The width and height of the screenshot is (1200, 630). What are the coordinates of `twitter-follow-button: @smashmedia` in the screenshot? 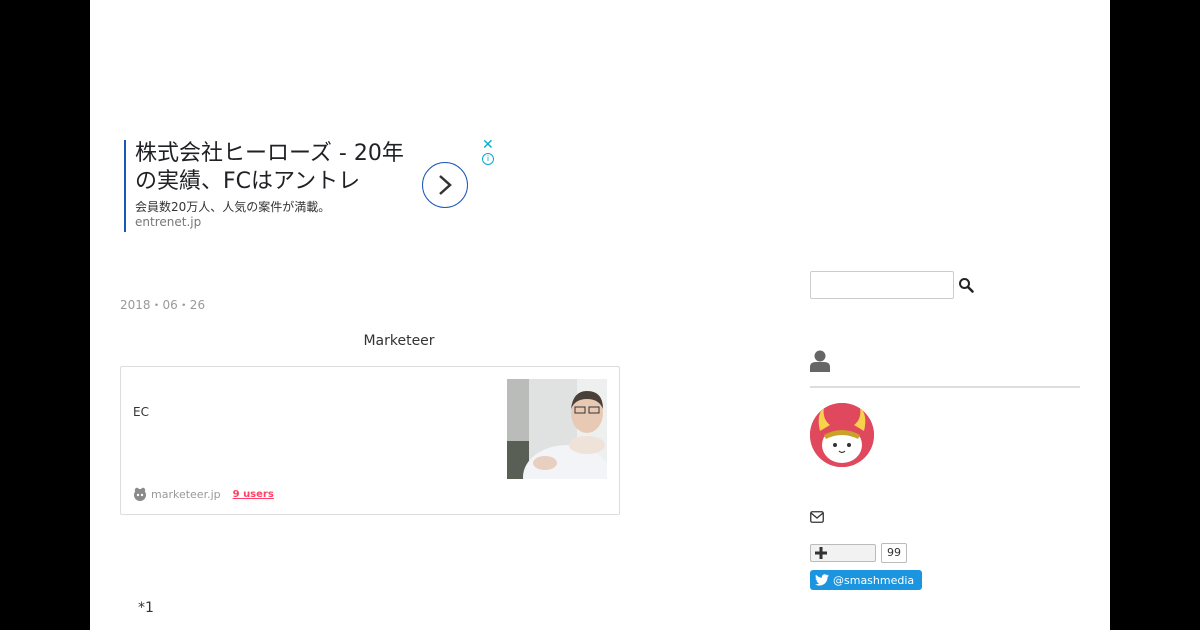 It's located at (866, 580).